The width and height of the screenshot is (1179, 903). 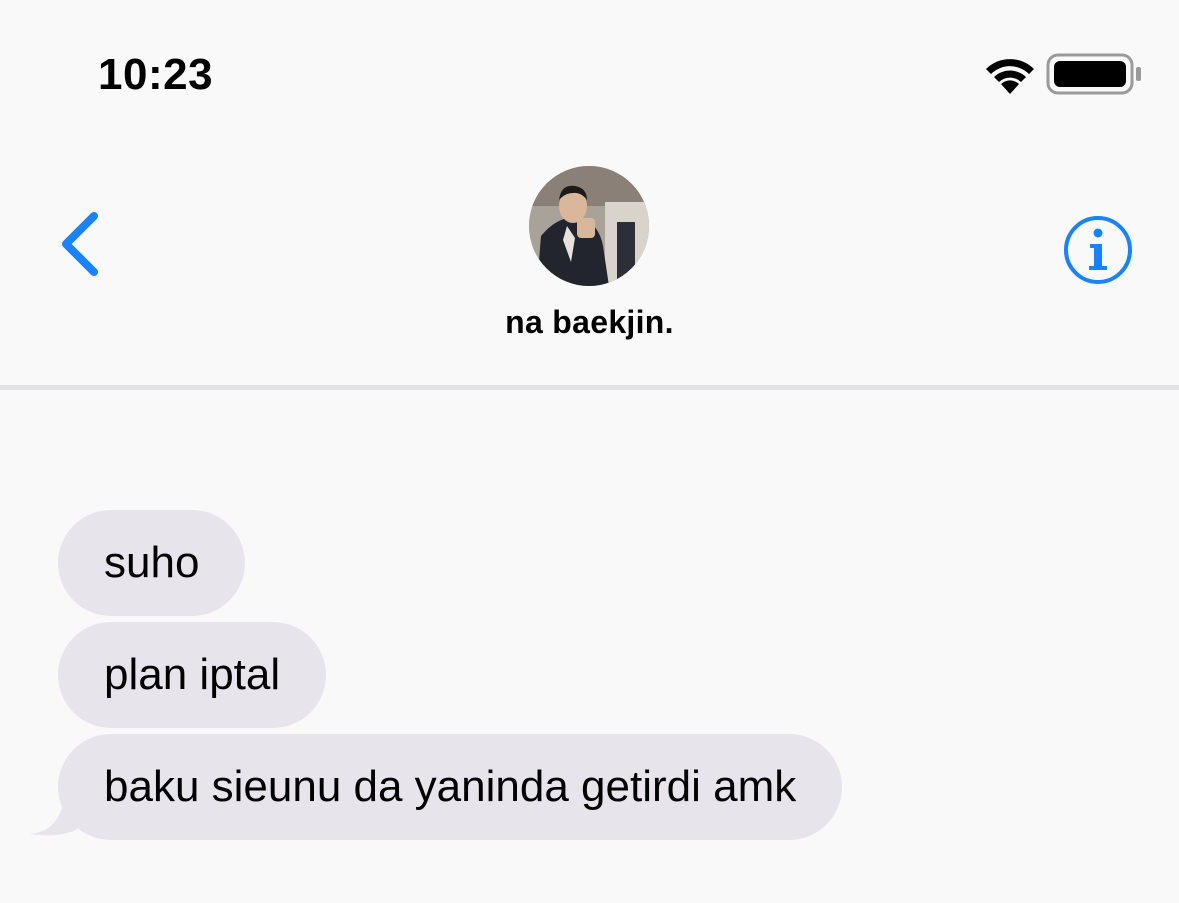 I want to click on incoming-message-bubble: plan iptal, so click(x=192, y=675).